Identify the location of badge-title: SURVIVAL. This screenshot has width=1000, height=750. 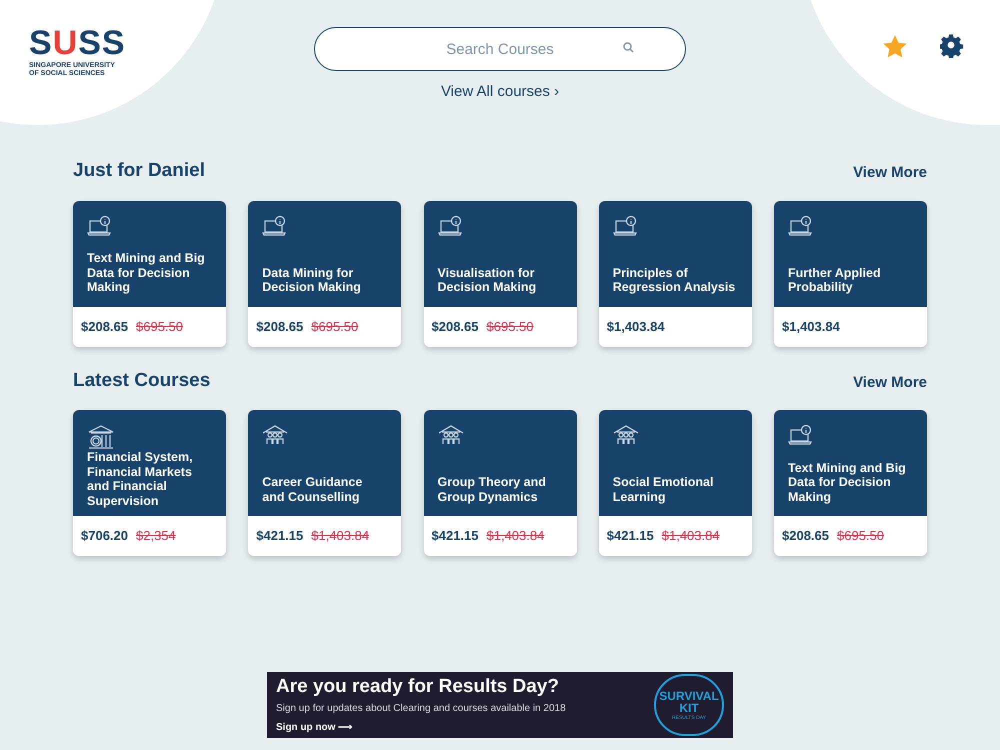
(689, 696).